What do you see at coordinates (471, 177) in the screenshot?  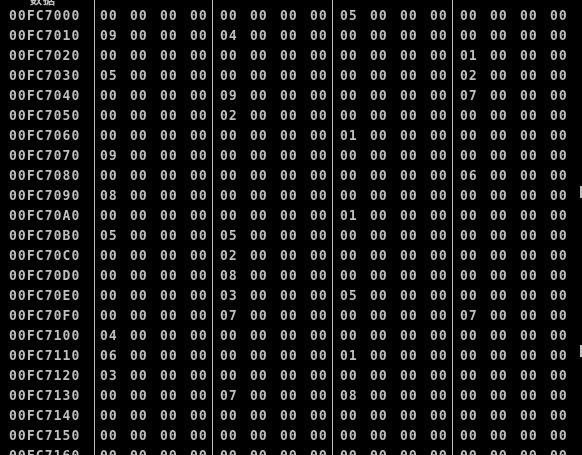 I see `hex-byte: 06` at bounding box center [471, 177].